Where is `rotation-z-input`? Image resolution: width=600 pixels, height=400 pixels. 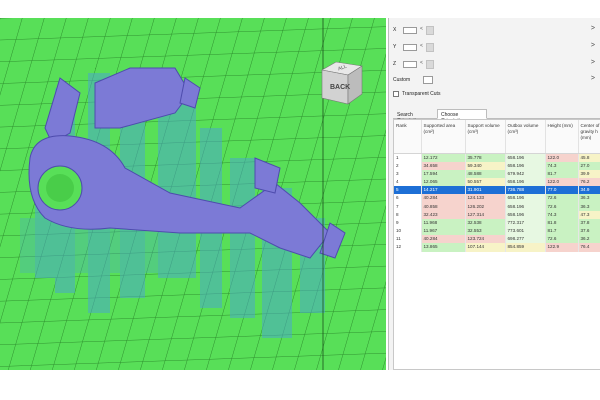 rotation-z-input is located at coordinates (410, 64).